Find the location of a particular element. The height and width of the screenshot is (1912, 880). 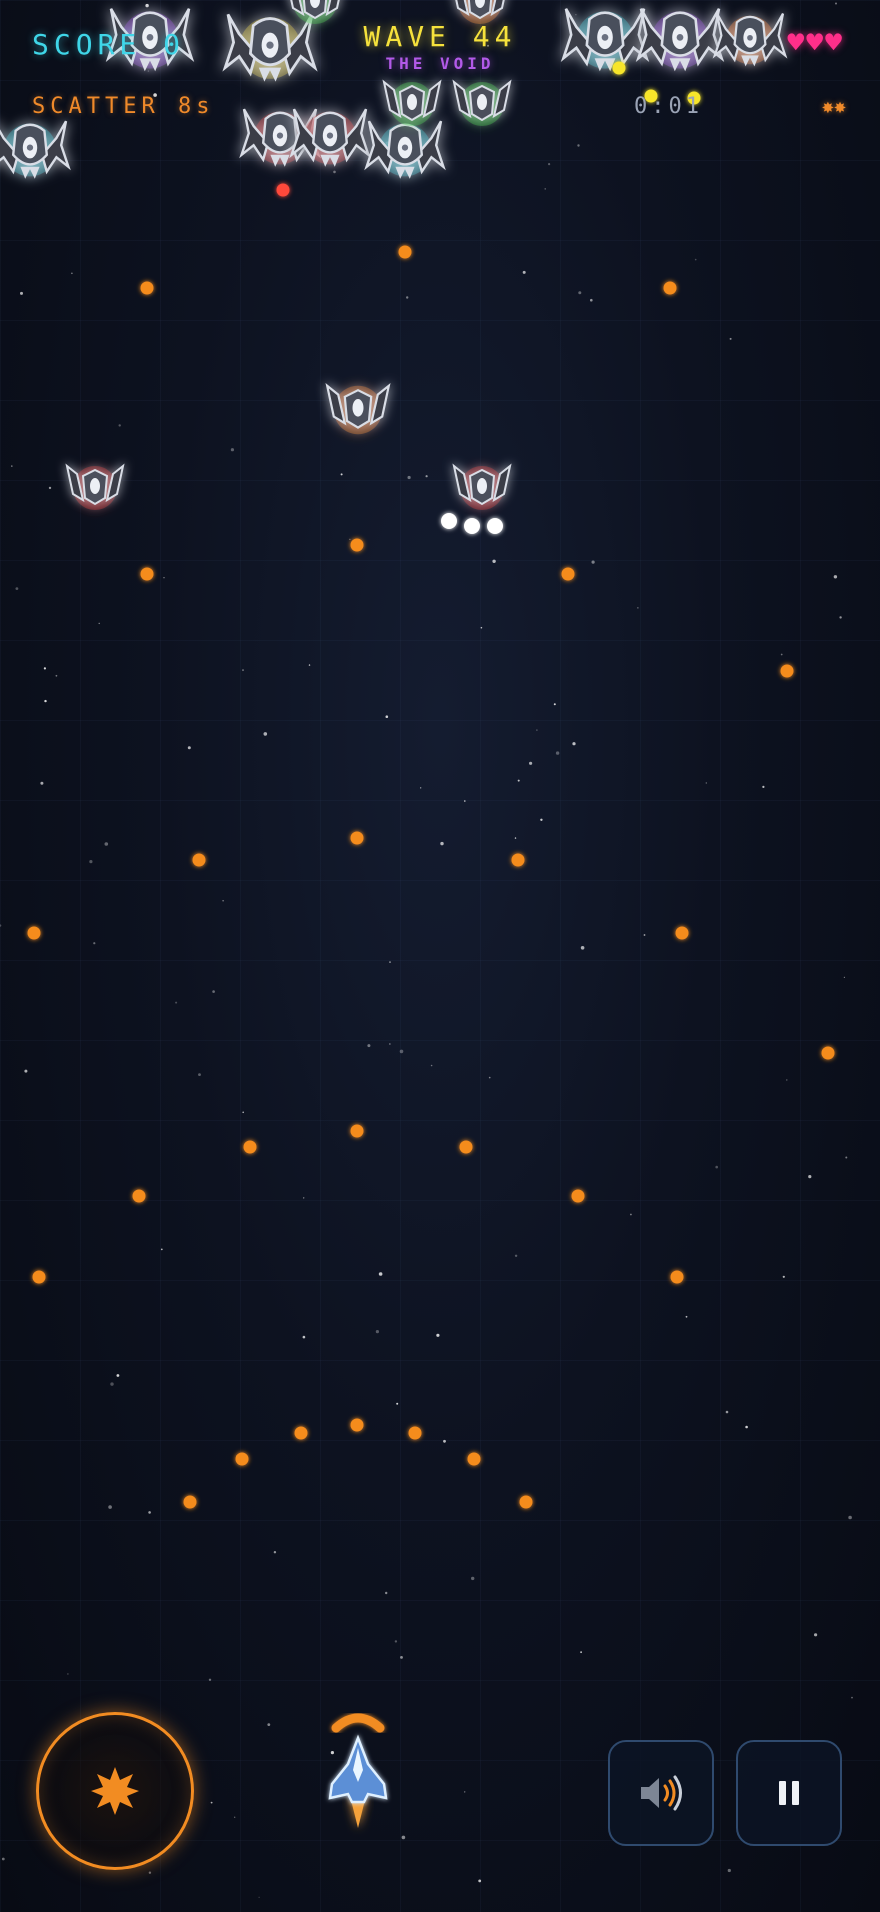

bomb-button is located at coordinates (115, 1791).